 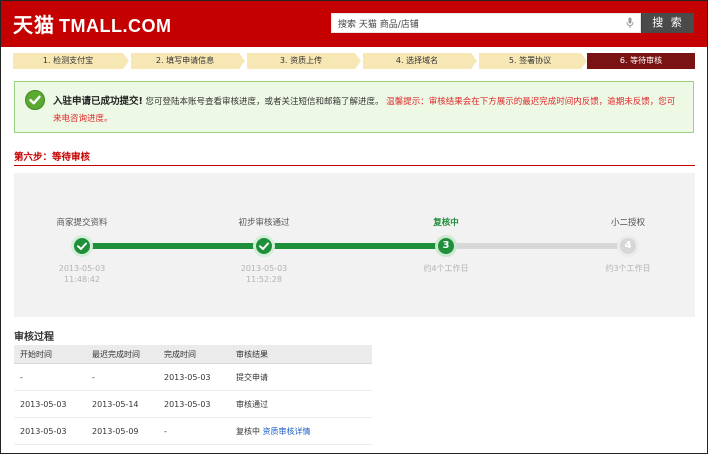 What do you see at coordinates (628, 246) in the screenshot?
I see `stage-node-authorize: 4` at bounding box center [628, 246].